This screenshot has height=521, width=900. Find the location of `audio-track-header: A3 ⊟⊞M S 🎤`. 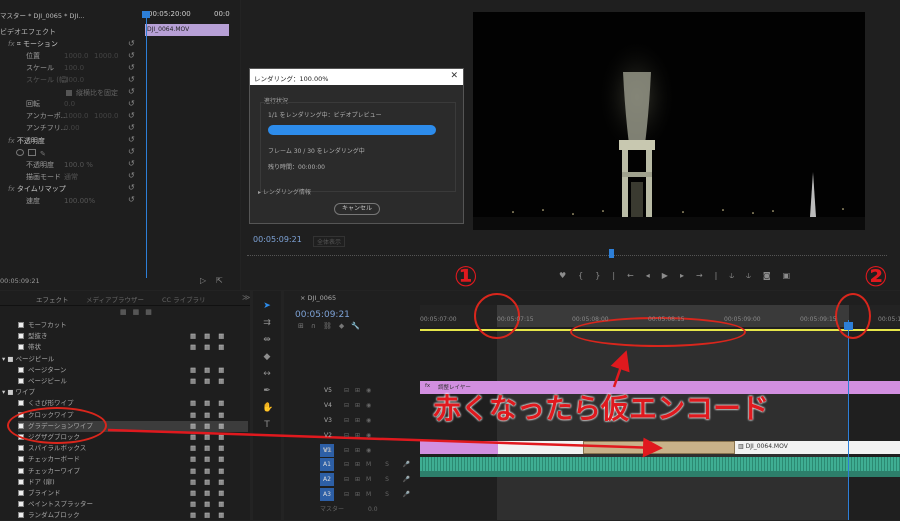

audio-track-header: A3 ⊟⊞M S 🎤 is located at coordinates (352, 494).